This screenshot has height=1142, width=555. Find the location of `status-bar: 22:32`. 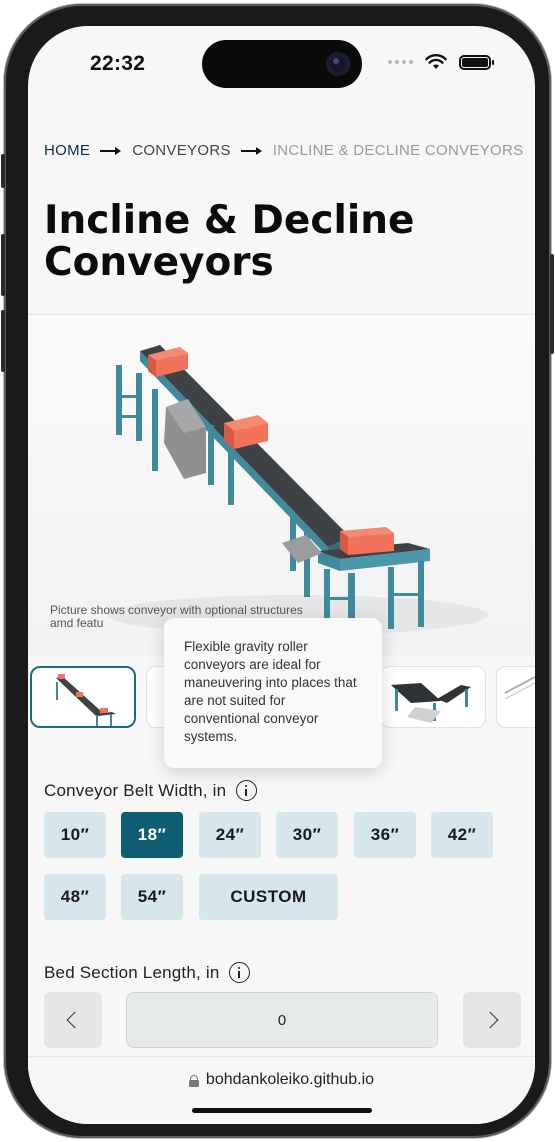

status-bar: 22:32 is located at coordinates (281, 61).